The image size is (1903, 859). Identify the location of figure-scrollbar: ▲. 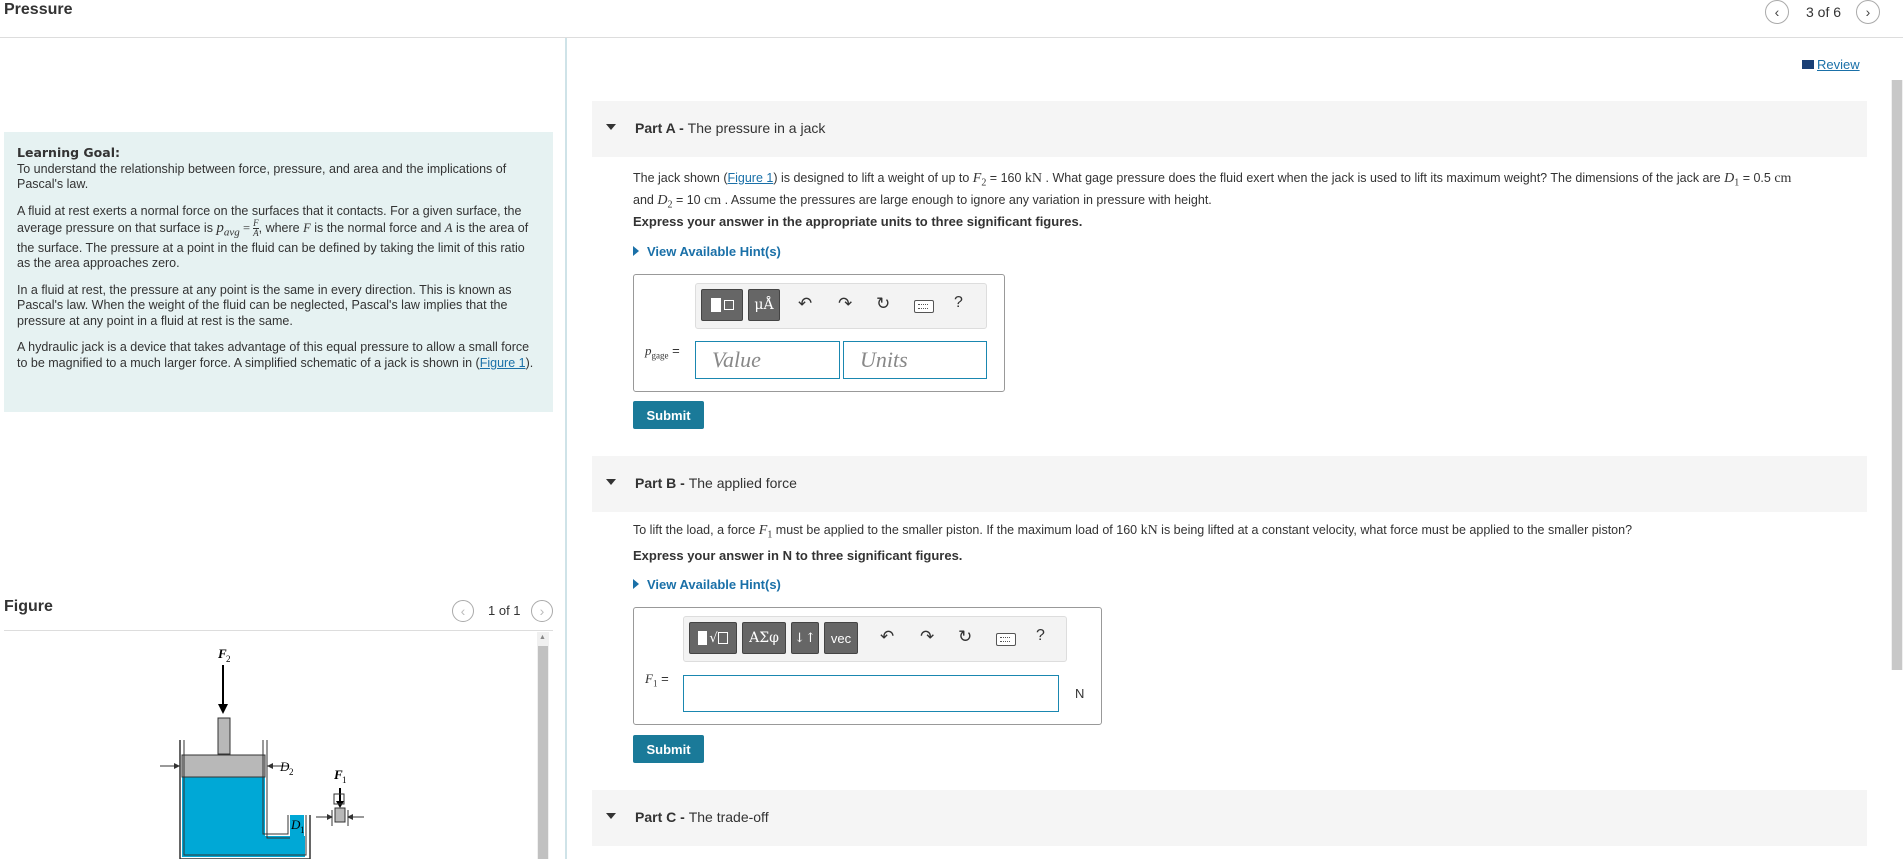
(543, 745).